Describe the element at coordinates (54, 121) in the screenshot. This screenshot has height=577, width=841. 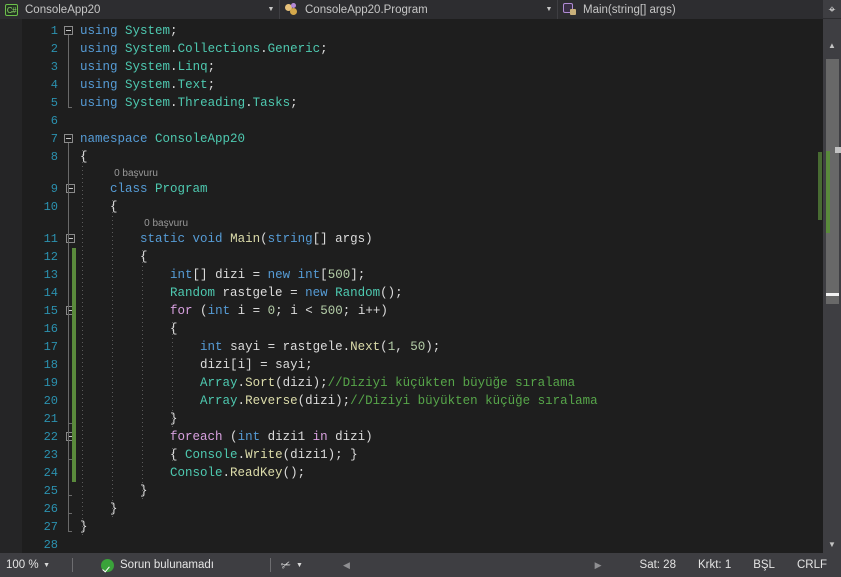
I see `line-number: 6` at that location.